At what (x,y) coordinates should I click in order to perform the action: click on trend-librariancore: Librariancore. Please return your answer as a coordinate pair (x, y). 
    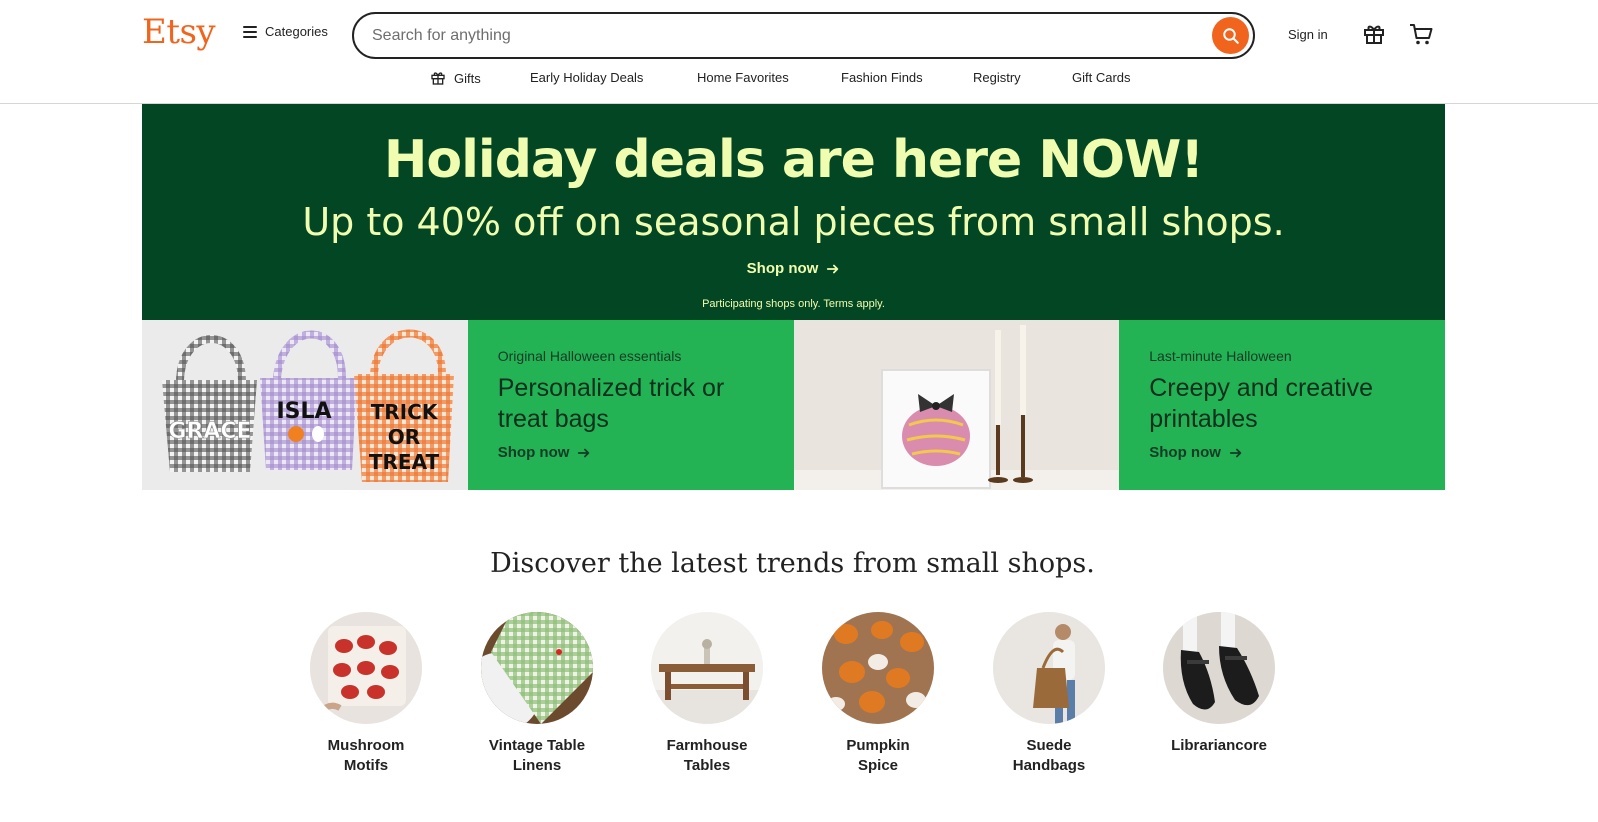
    Looking at the image, I should click on (1219, 684).